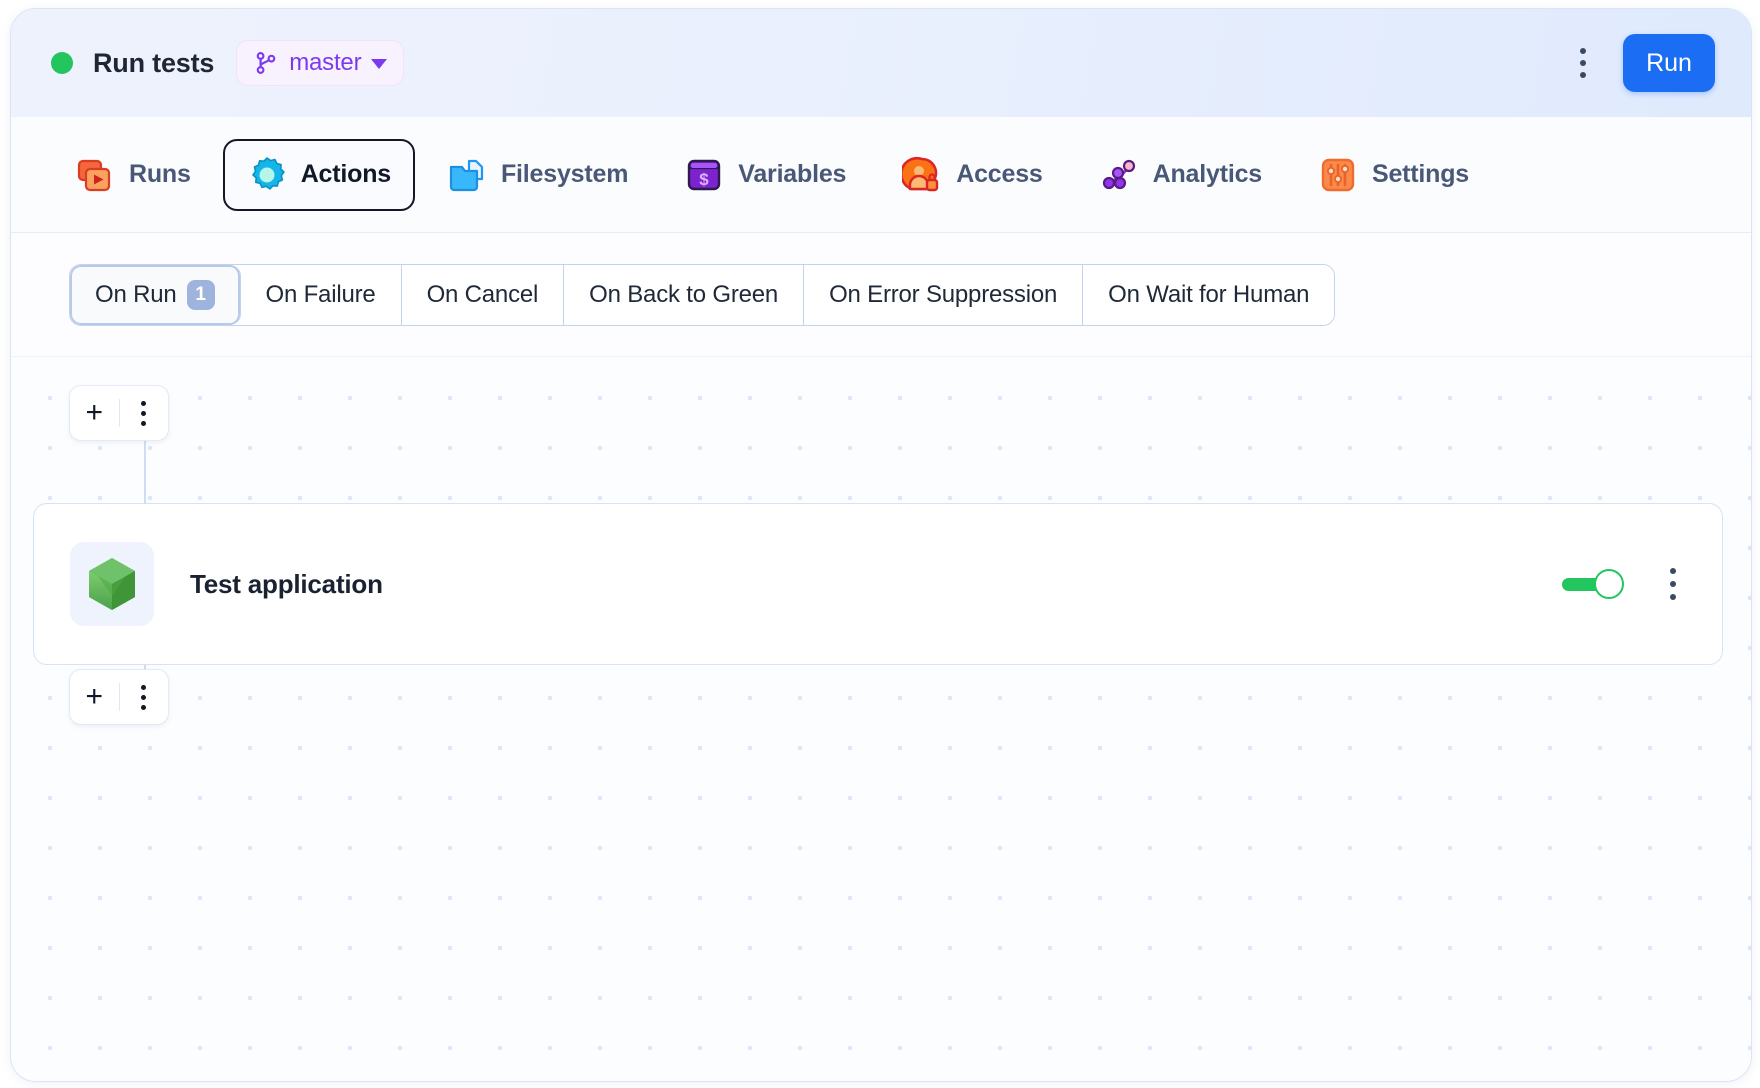 The height and width of the screenshot is (1088, 1760). Describe the element at coordinates (1338, 174) in the screenshot. I see `settings-icon` at that location.